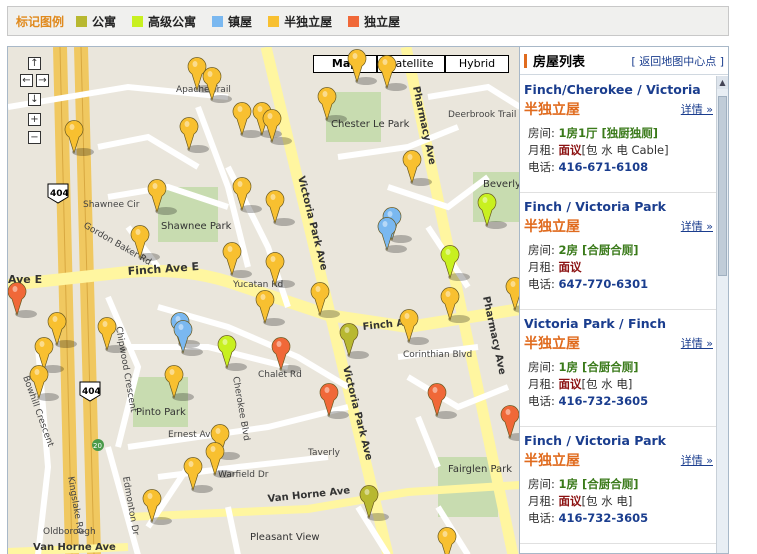 This screenshot has width=757, height=554. What do you see at coordinates (722, 314) in the screenshot?
I see `sidebar-scrollbar: ▲` at bounding box center [722, 314].